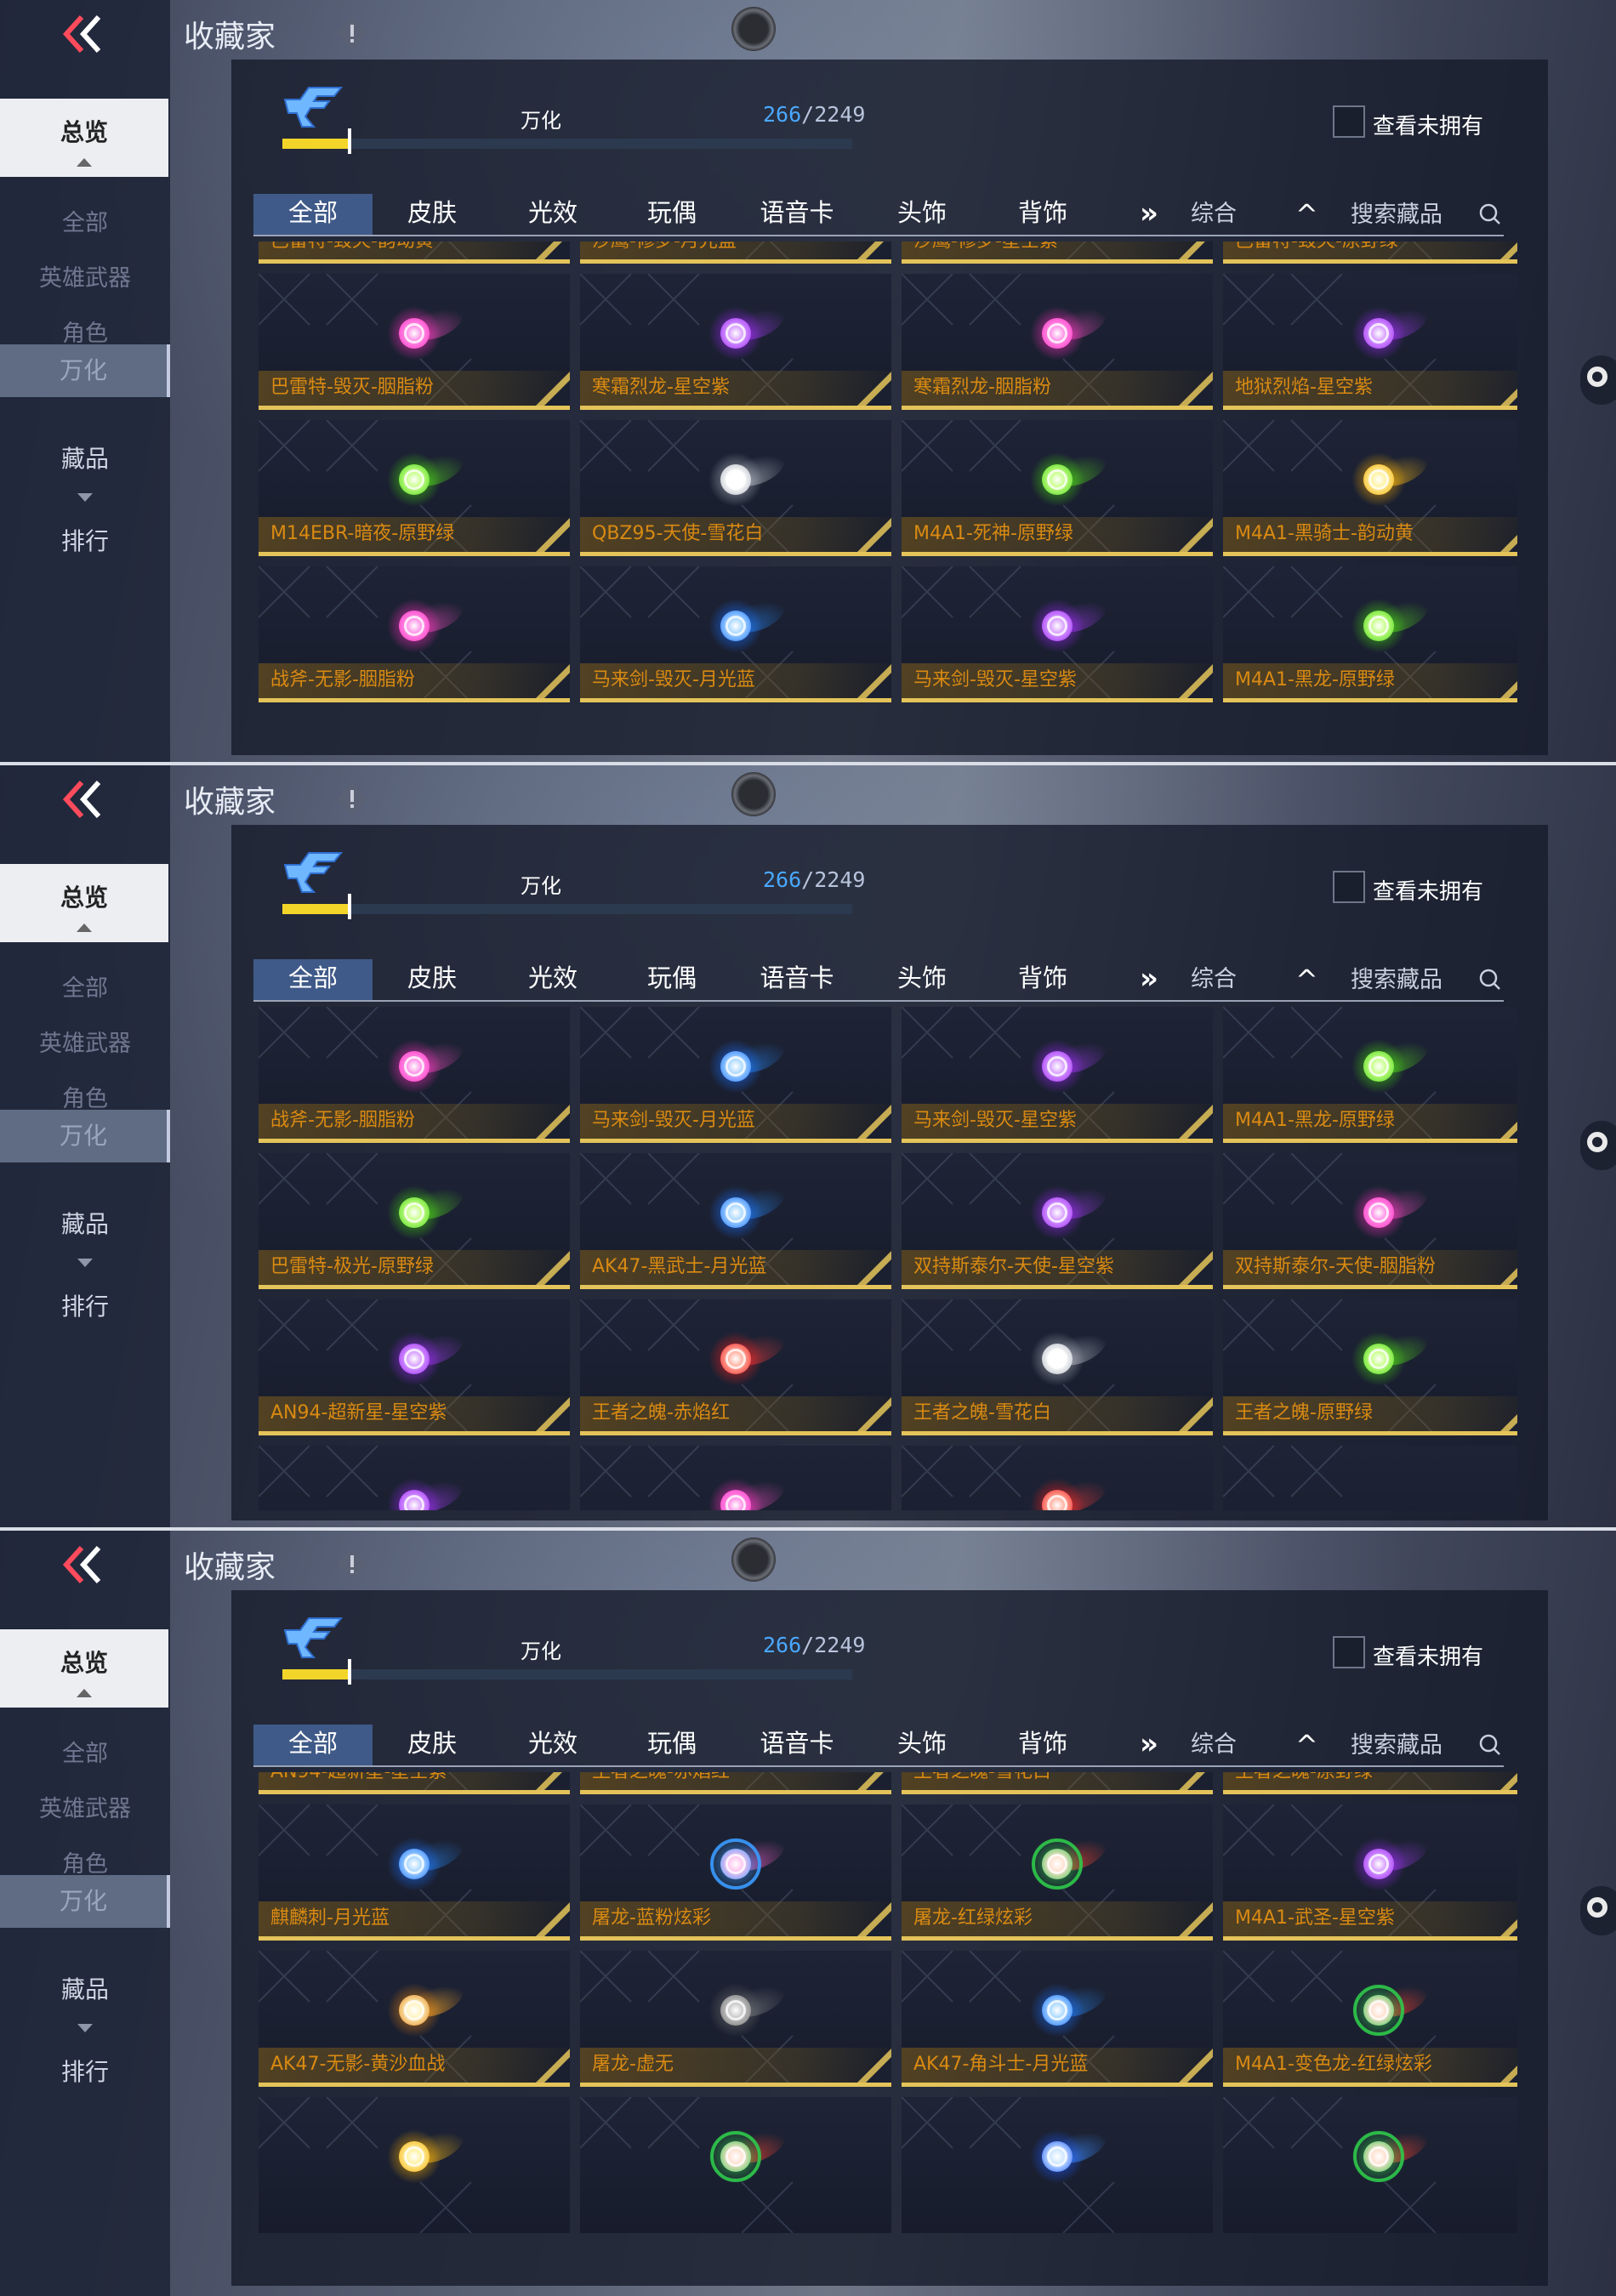 The height and width of the screenshot is (2296, 1616). I want to click on back-button, so click(85, 1564).